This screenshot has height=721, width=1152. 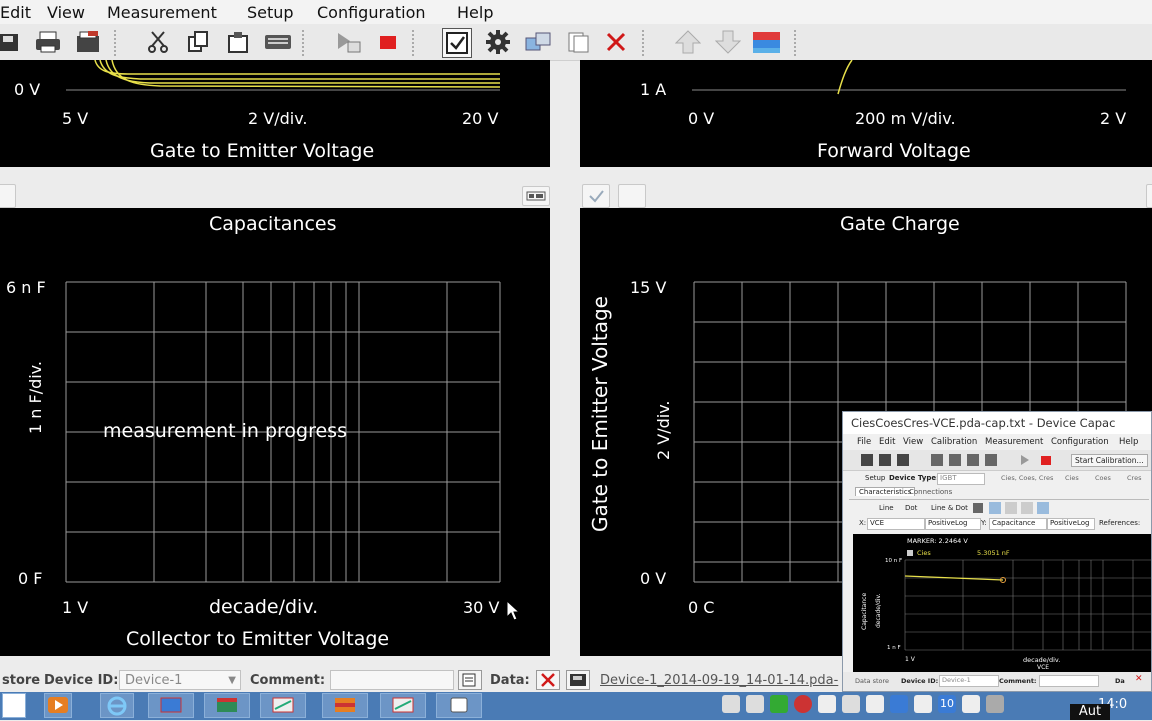 What do you see at coordinates (728, 42) in the screenshot?
I see `arrow-down-icon` at bounding box center [728, 42].